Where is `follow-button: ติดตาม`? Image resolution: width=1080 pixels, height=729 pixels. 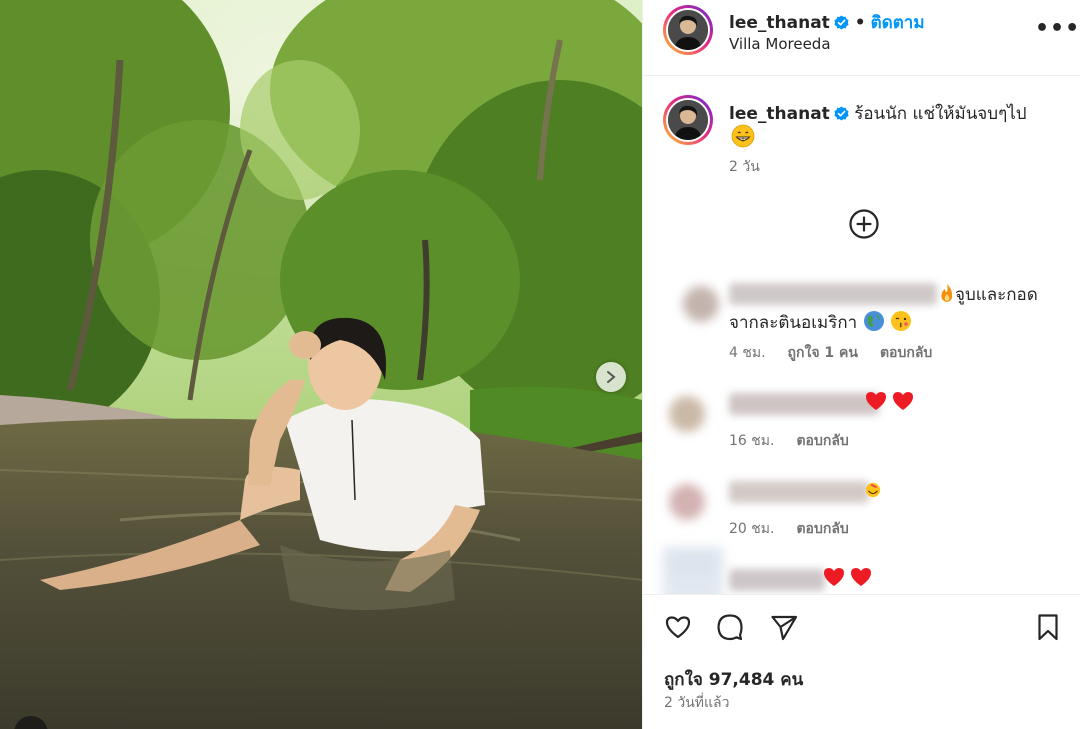 follow-button: ติดตาม is located at coordinates (898, 23).